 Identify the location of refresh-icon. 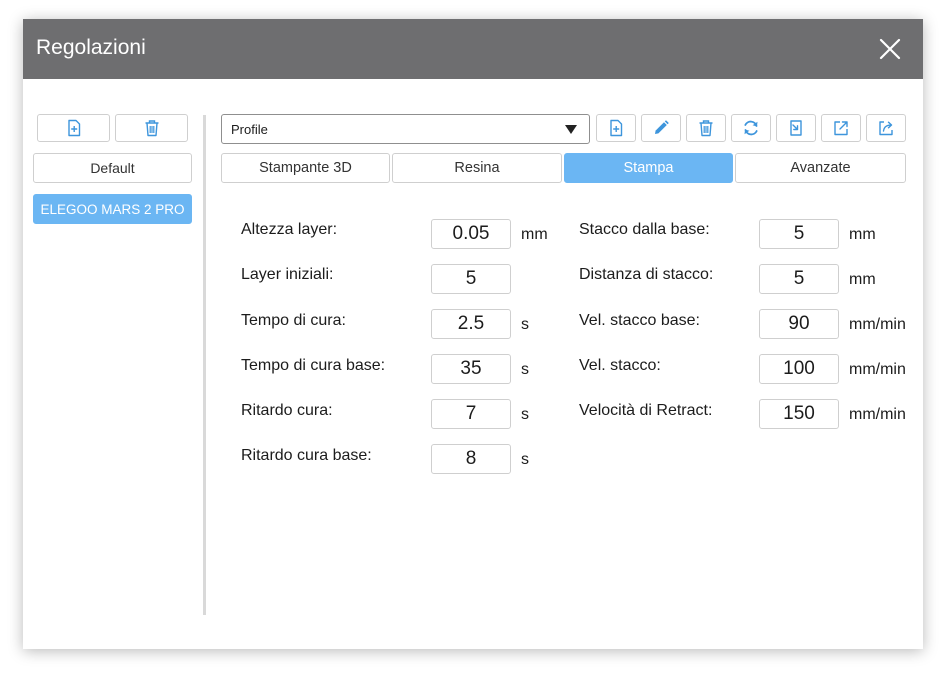
(751, 128).